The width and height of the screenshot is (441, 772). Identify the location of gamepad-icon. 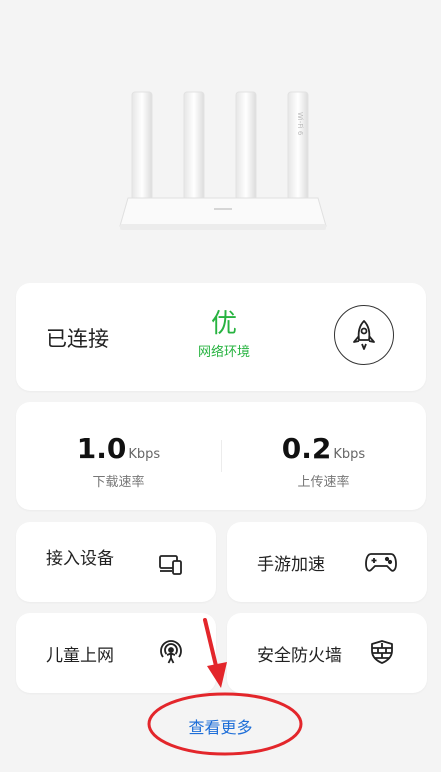
(381, 562).